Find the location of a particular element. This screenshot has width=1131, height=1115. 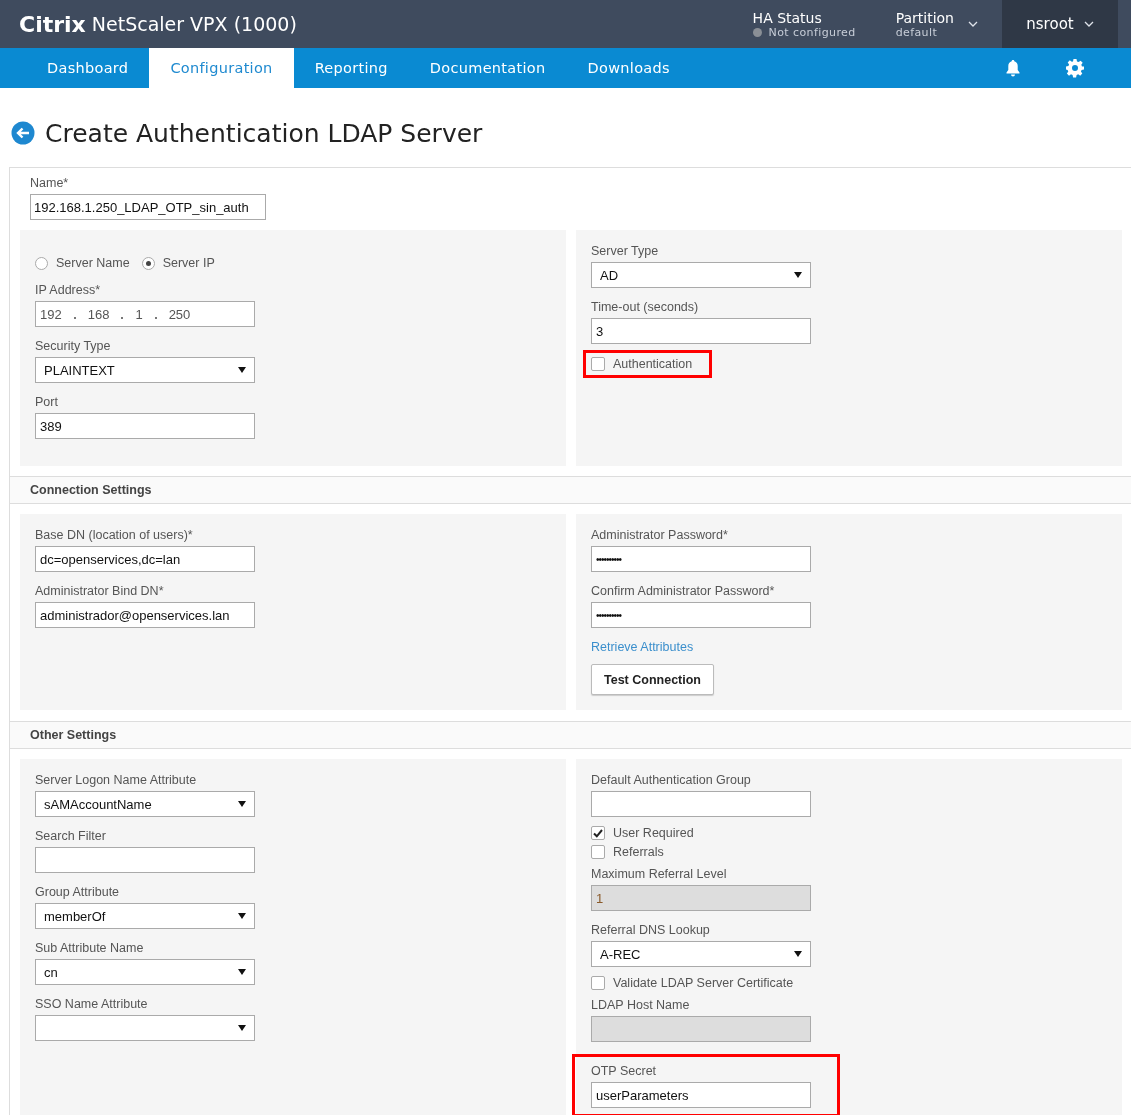

test-connection-button: Test Connection is located at coordinates (652, 679).